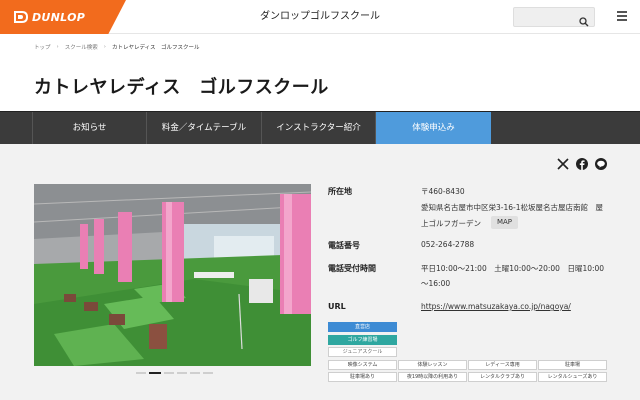 This screenshot has width=640, height=400. I want to click on postal-code: 〒460-8430, so click(443, 191).